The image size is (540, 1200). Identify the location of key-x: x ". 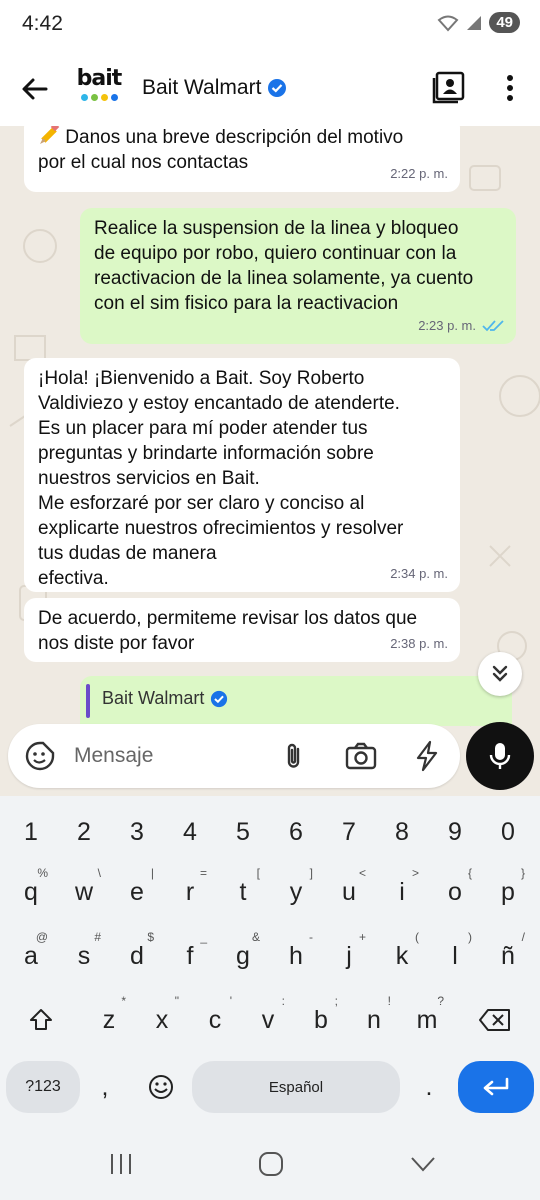
(162, 1020).